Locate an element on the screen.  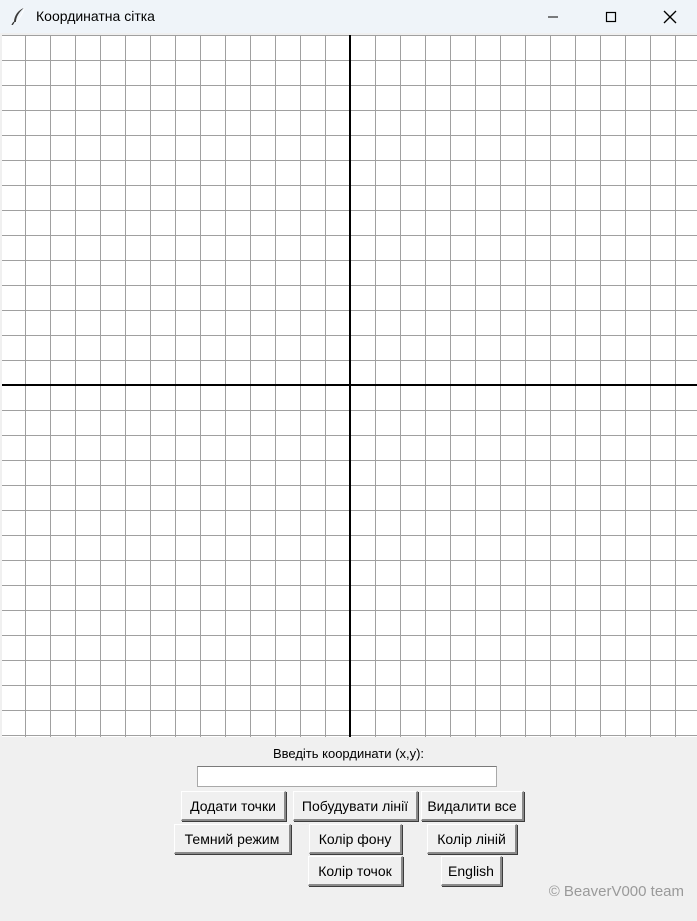
maximize-button is located at coordinates (611, 16).